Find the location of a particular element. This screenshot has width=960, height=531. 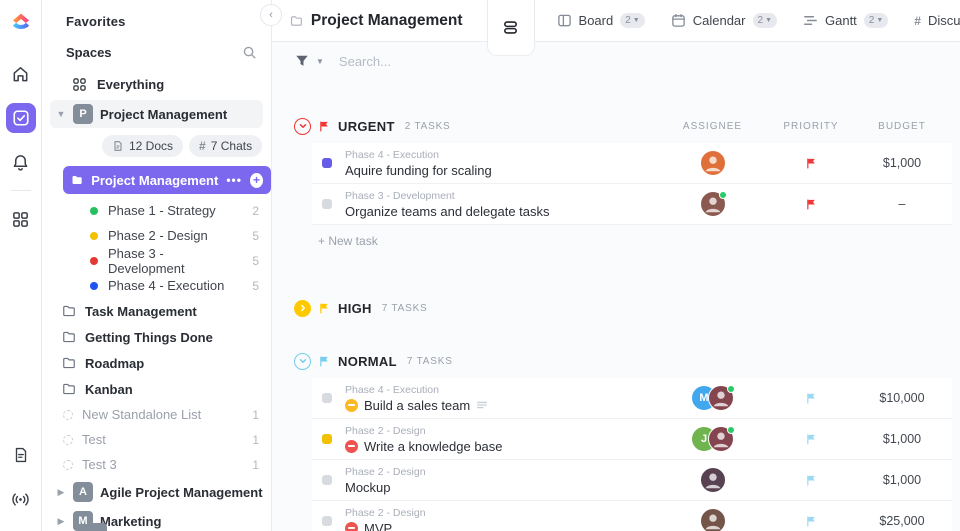

sidebar-space-item: ▶ A Agile Project Management is located at coordinates (156, 492).